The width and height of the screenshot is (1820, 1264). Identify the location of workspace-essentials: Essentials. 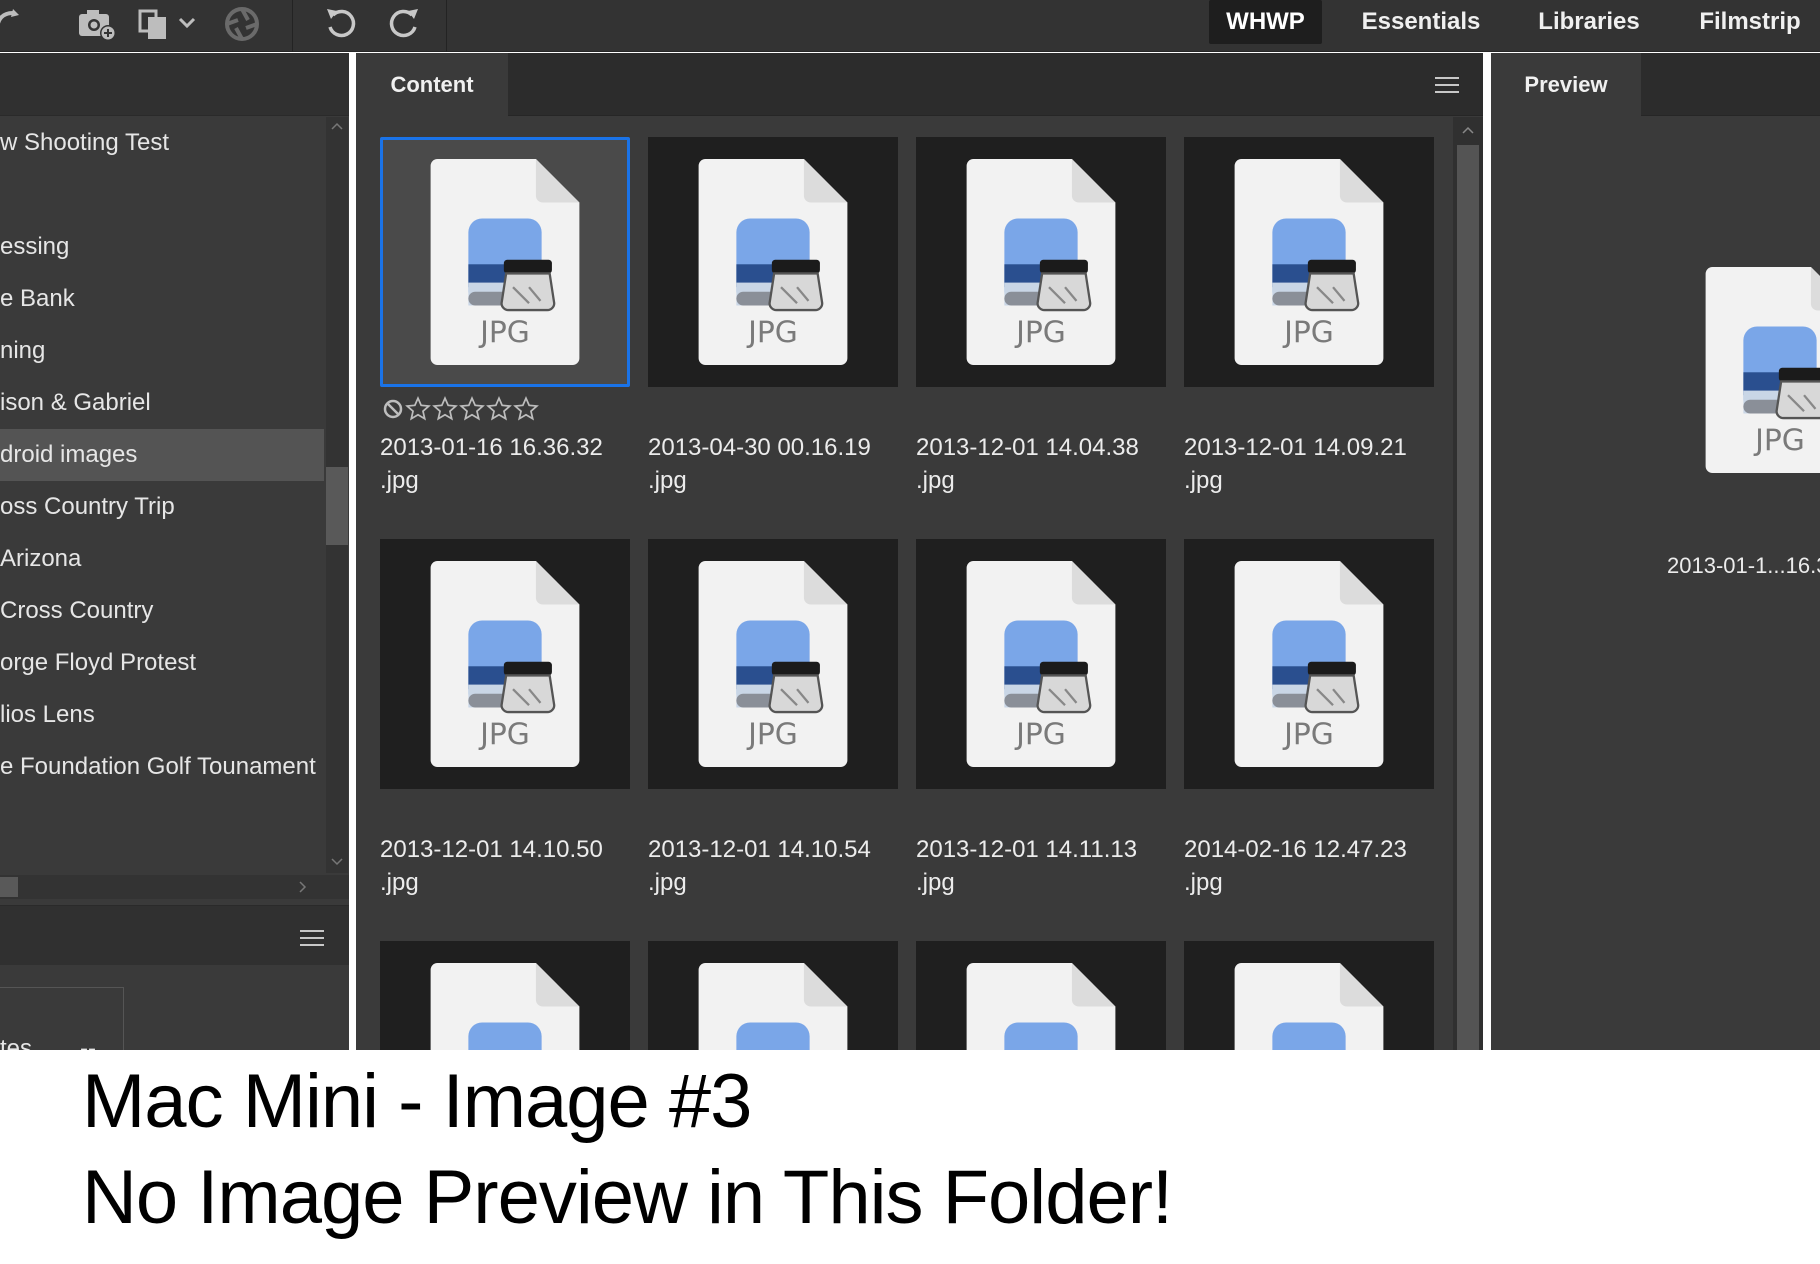
(1421, 22).